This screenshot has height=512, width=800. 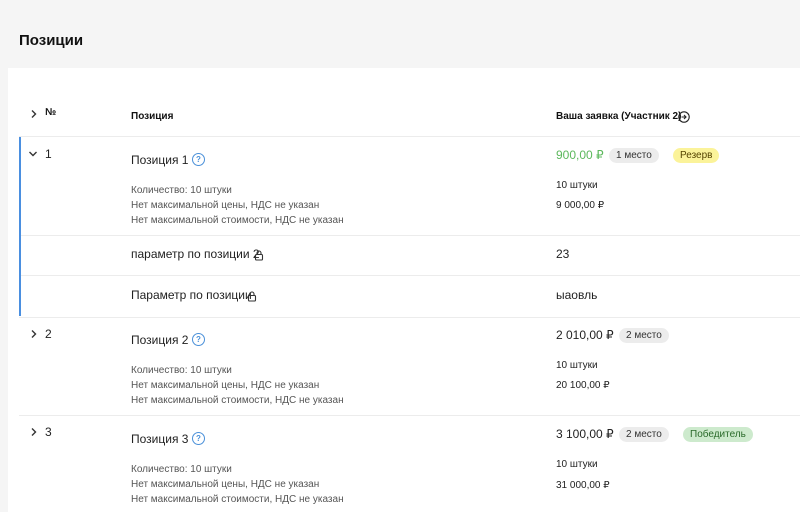 What do you see at coordinates (634, 155) in the screenshot?
I see `row-1-rank-badge: 1 место` at bounding box center [634, 155].